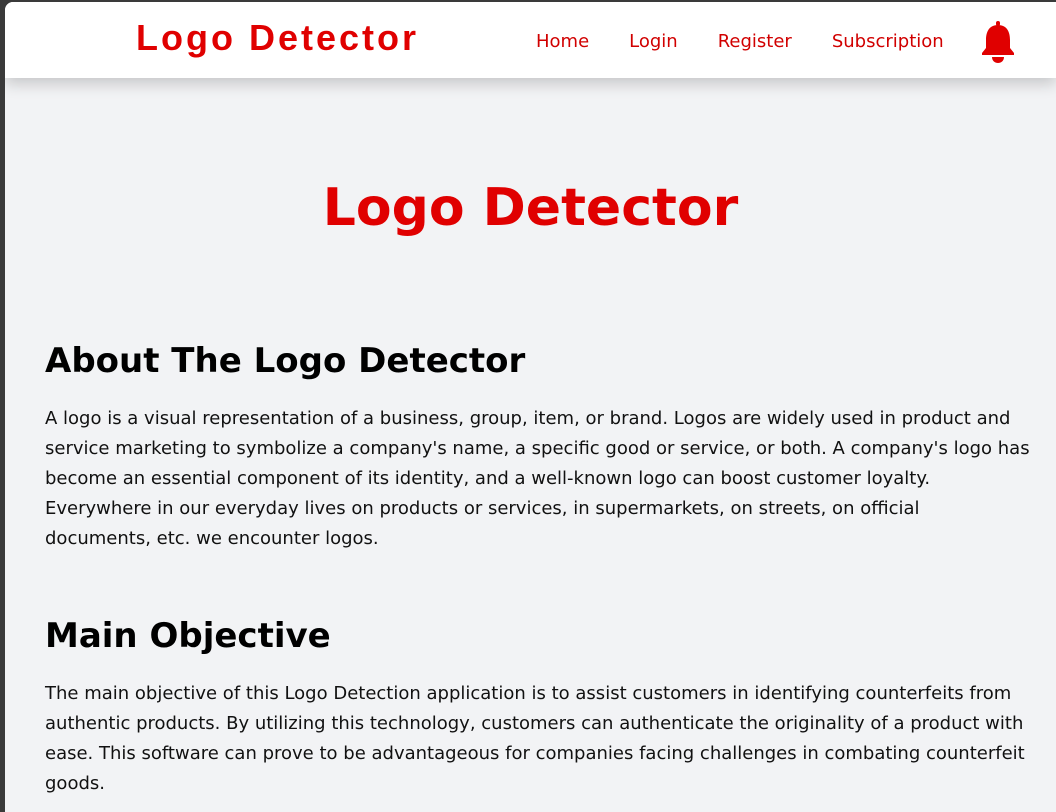 The width and height of the screenshot is (1056, 812). Describe the element at coordinates (653, 42) in the screenshot. I see `nav-link-login: Login` at that location.